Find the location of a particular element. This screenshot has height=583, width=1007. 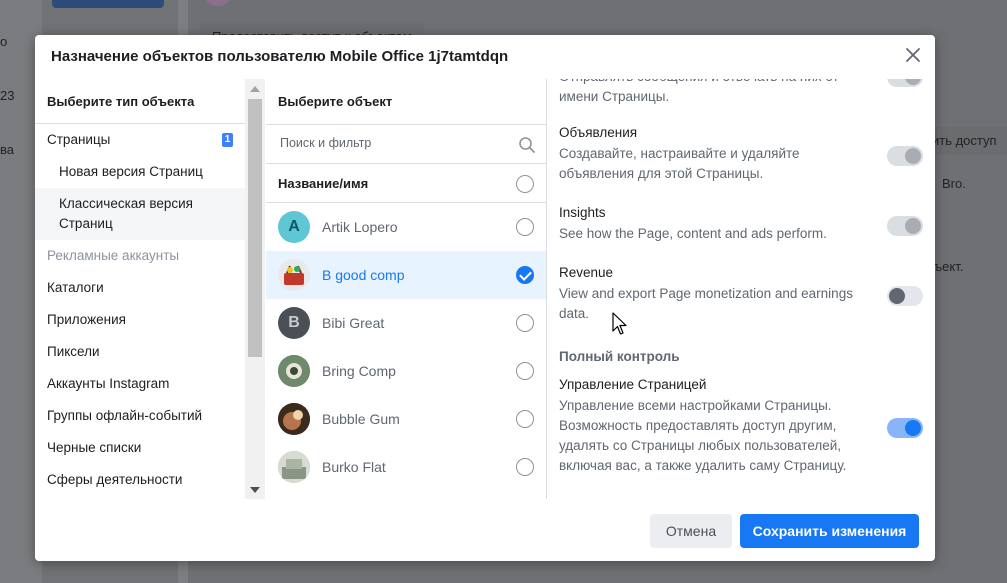

footer-divider is located at coordinates (485, 499).